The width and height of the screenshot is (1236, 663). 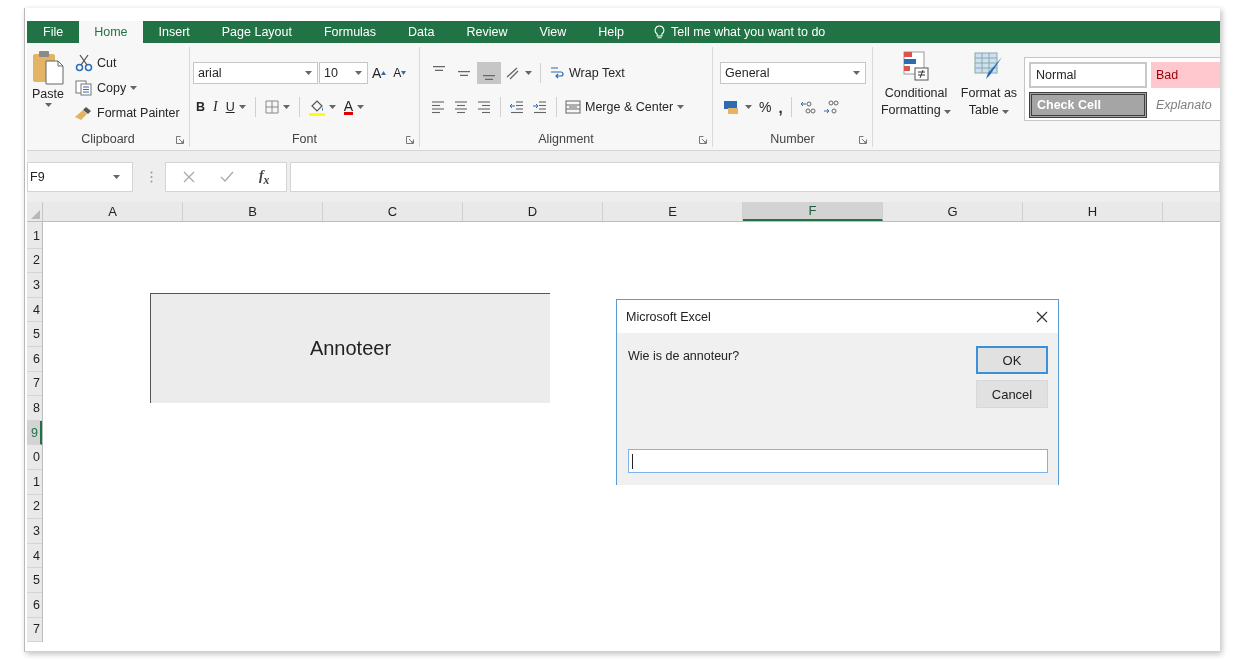 I want to click on column-header: D, so click(x=533, y=211).